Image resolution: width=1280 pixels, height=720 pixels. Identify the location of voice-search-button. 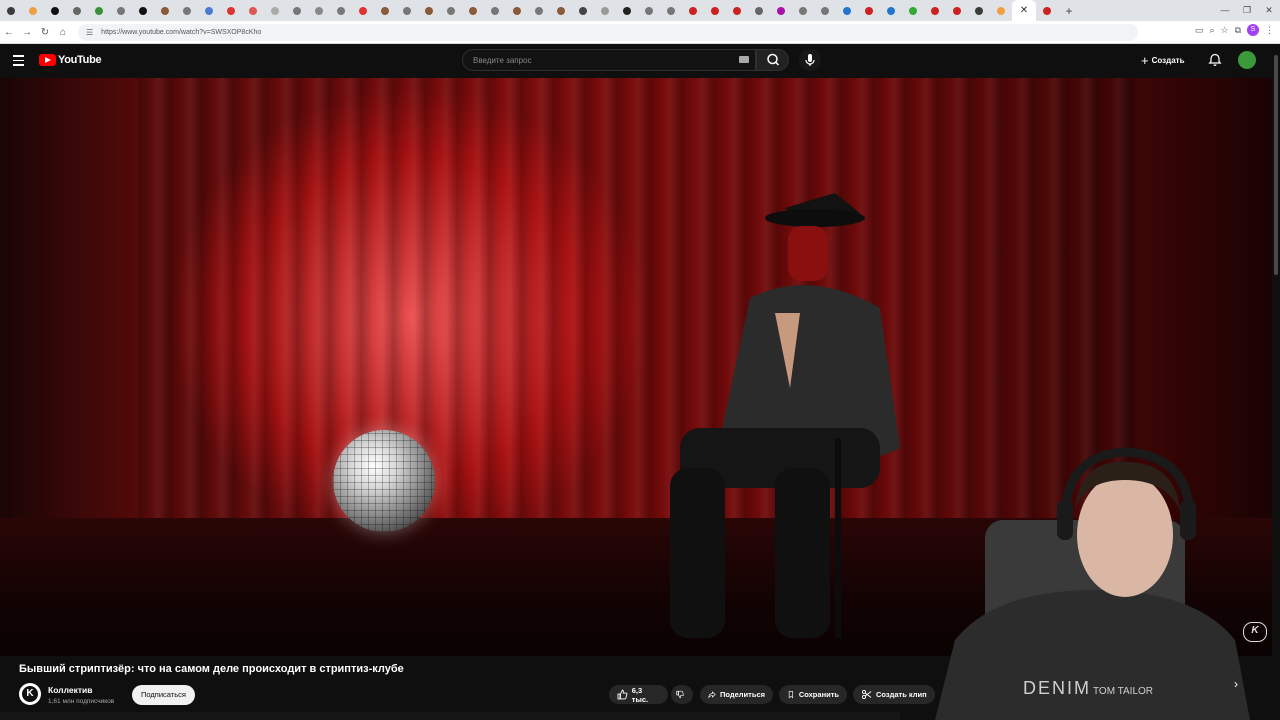
(810, 60).